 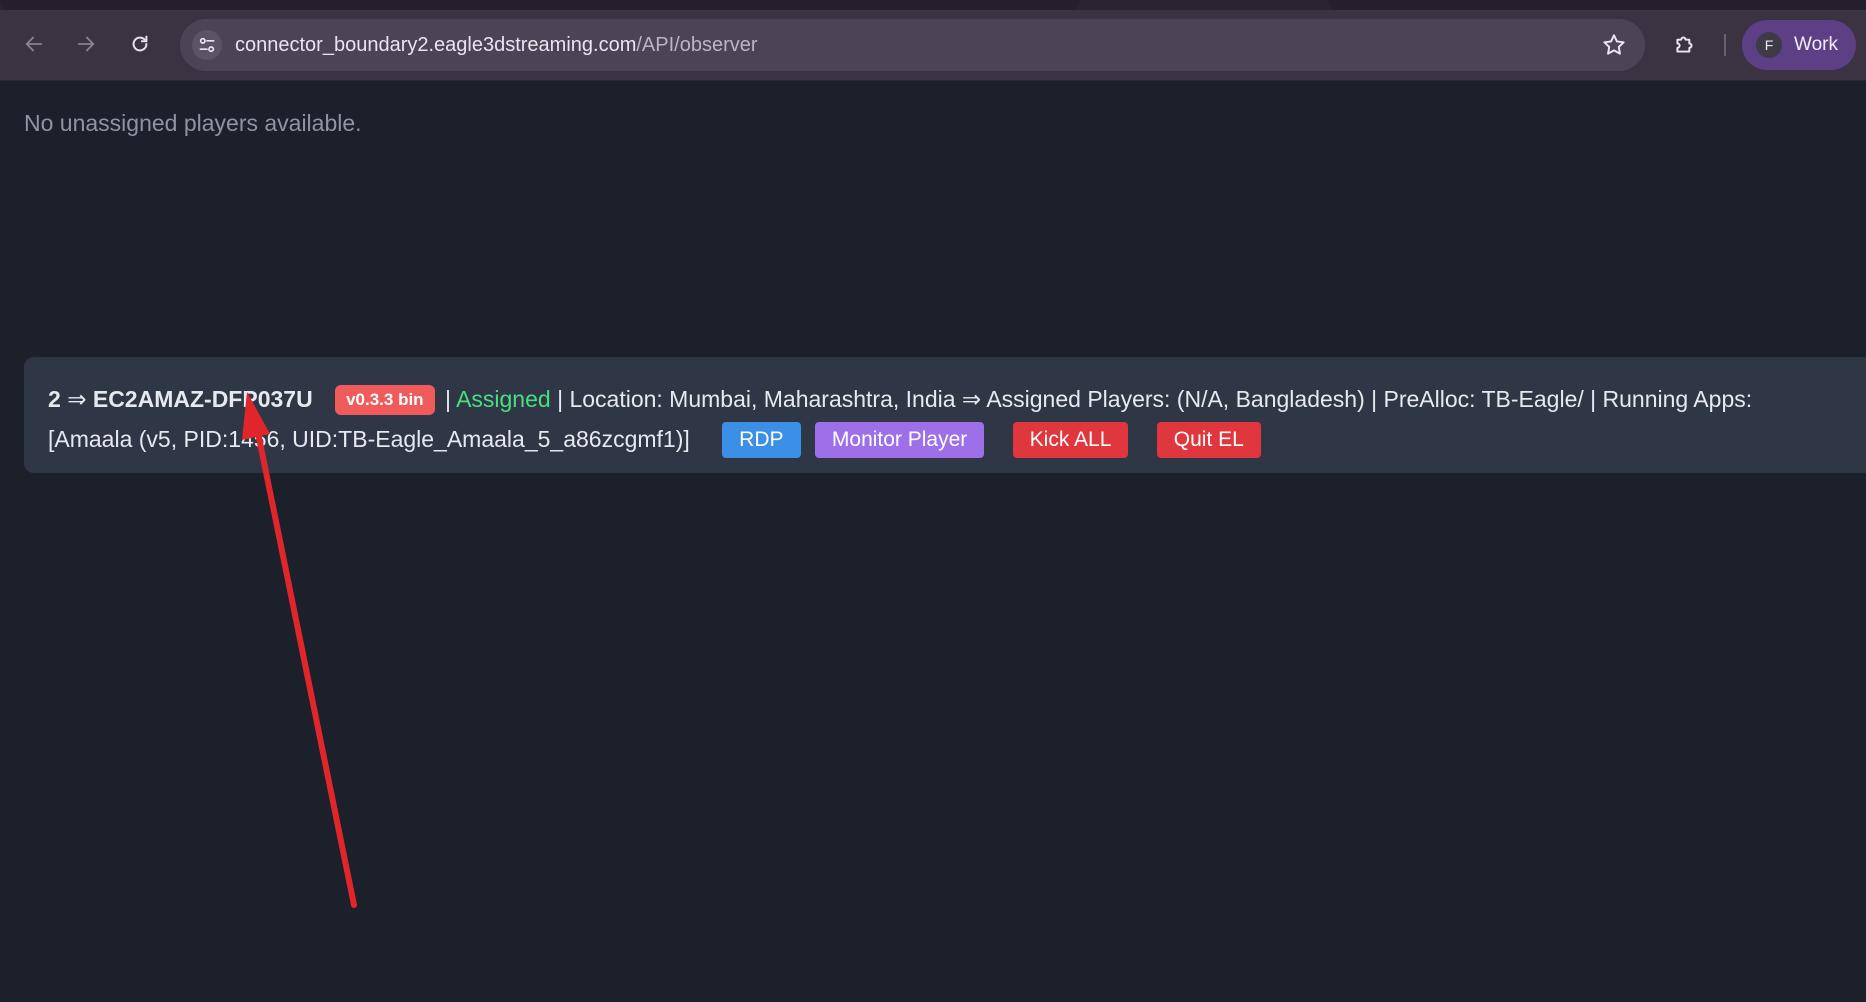 What do you see at coordinates (202, 399) in the screenshot?
I see `server-hostname: EC2AMAZ-DFP037U` at bounding box center [202, 399].